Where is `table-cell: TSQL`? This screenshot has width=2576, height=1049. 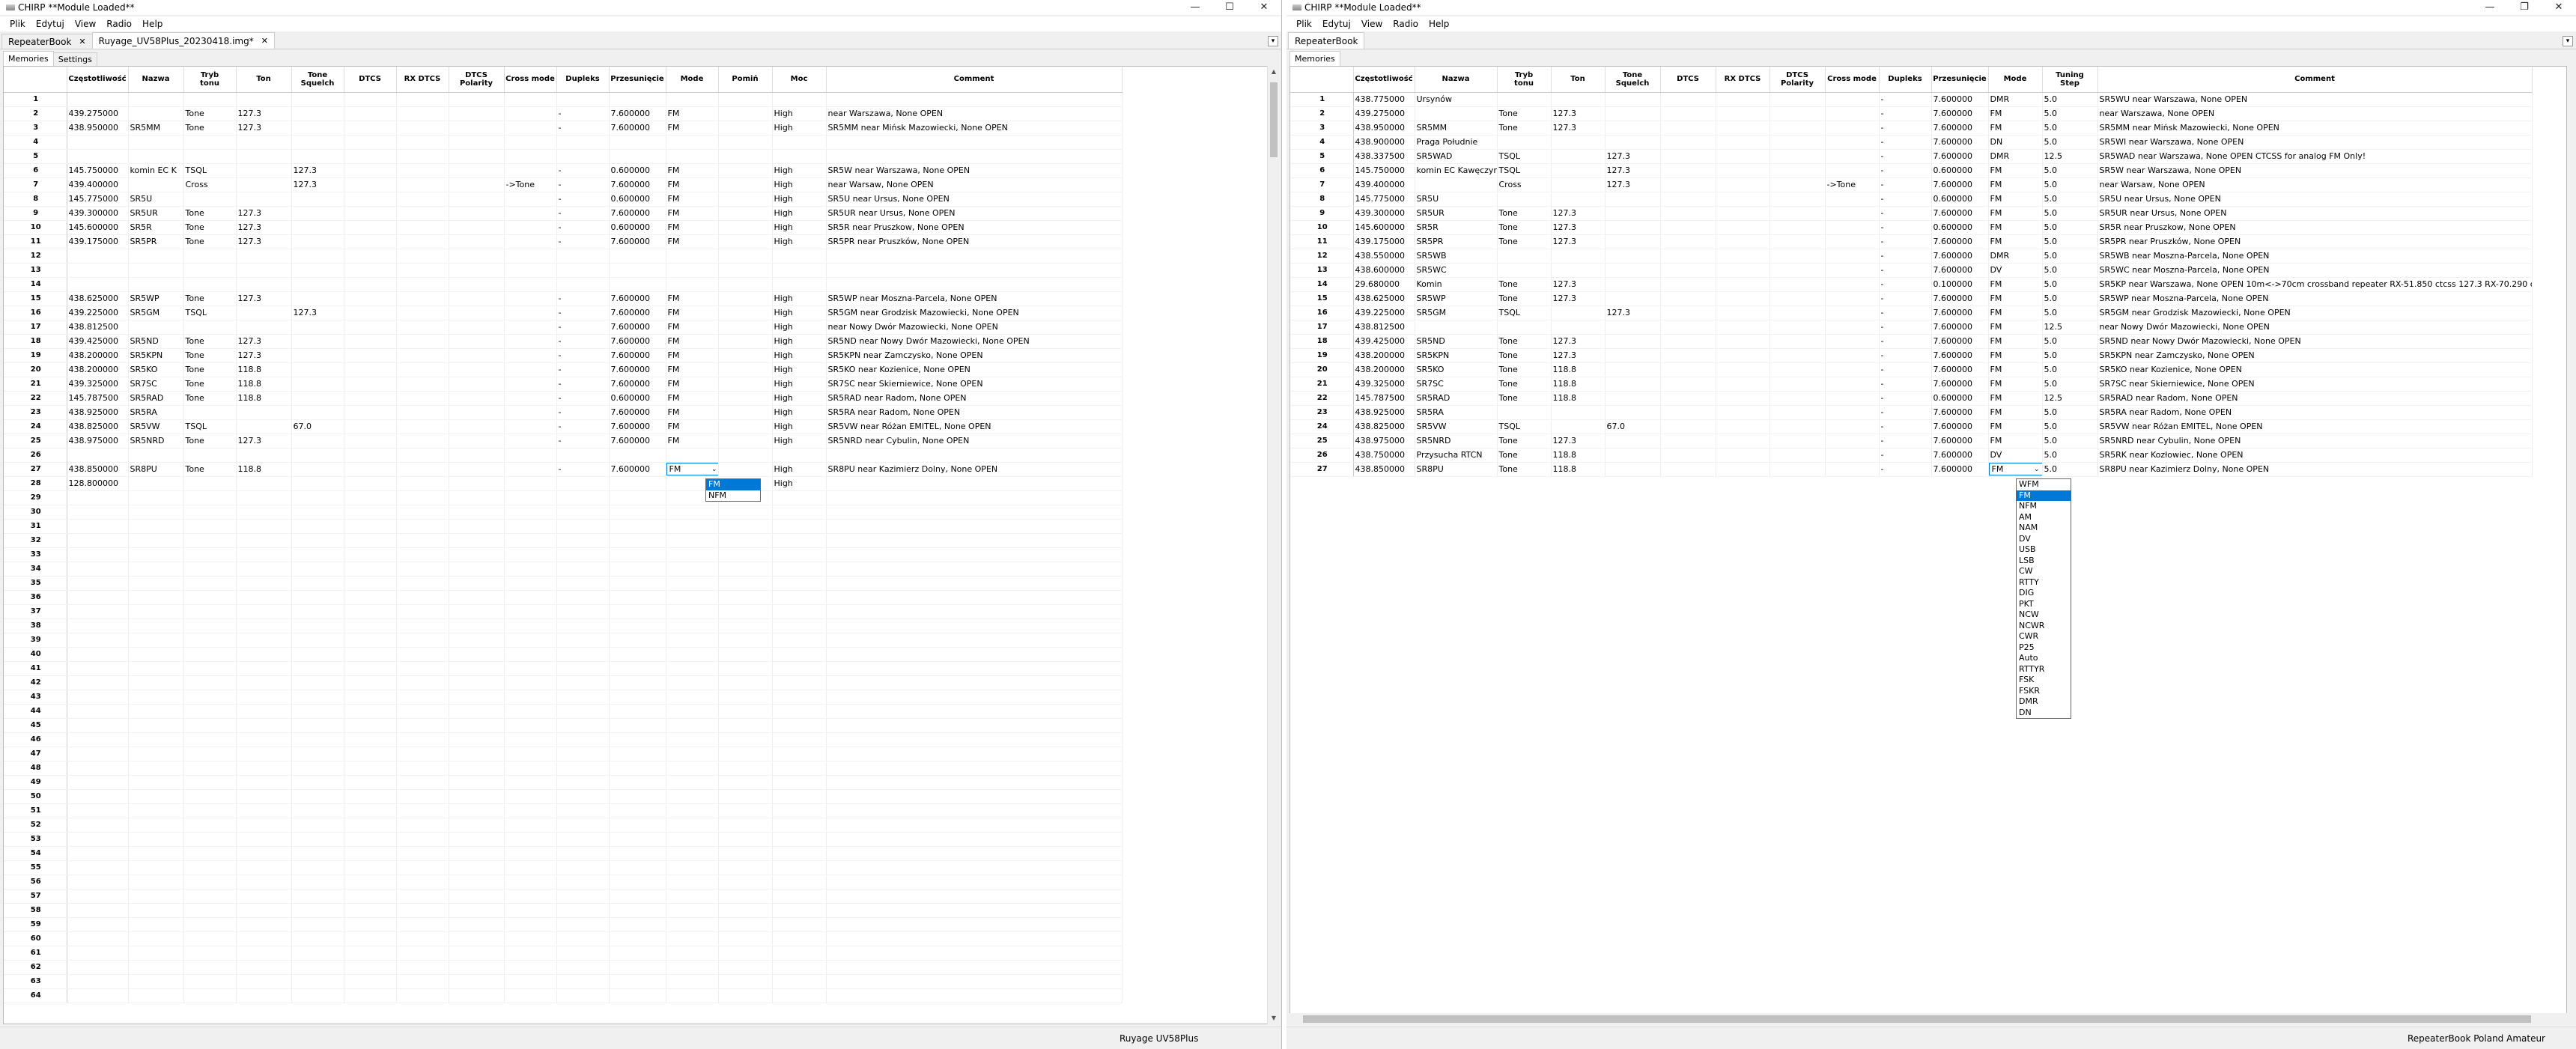 table-cell: TSQL is located at coordinates (210, 426).